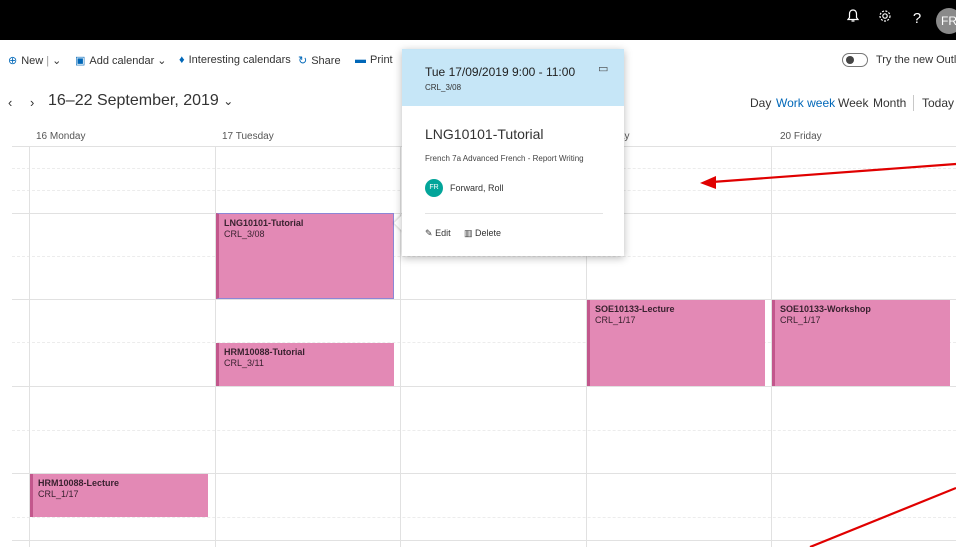 The image size is (956, 547). What do you see at coordinates (10, 102) in the screenshot?
I see `previous-week-icon: ‹` at bounding box center [10, 102].